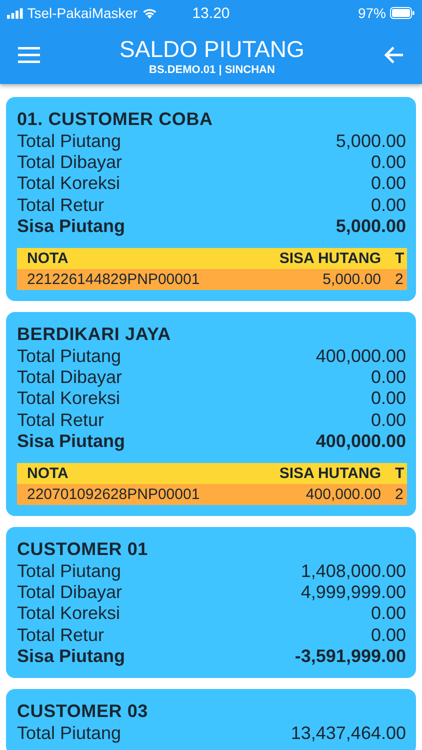 This screenshot has height=750, width=422. I want to click on row-value: 13,437,464.00, so click(348, 733).